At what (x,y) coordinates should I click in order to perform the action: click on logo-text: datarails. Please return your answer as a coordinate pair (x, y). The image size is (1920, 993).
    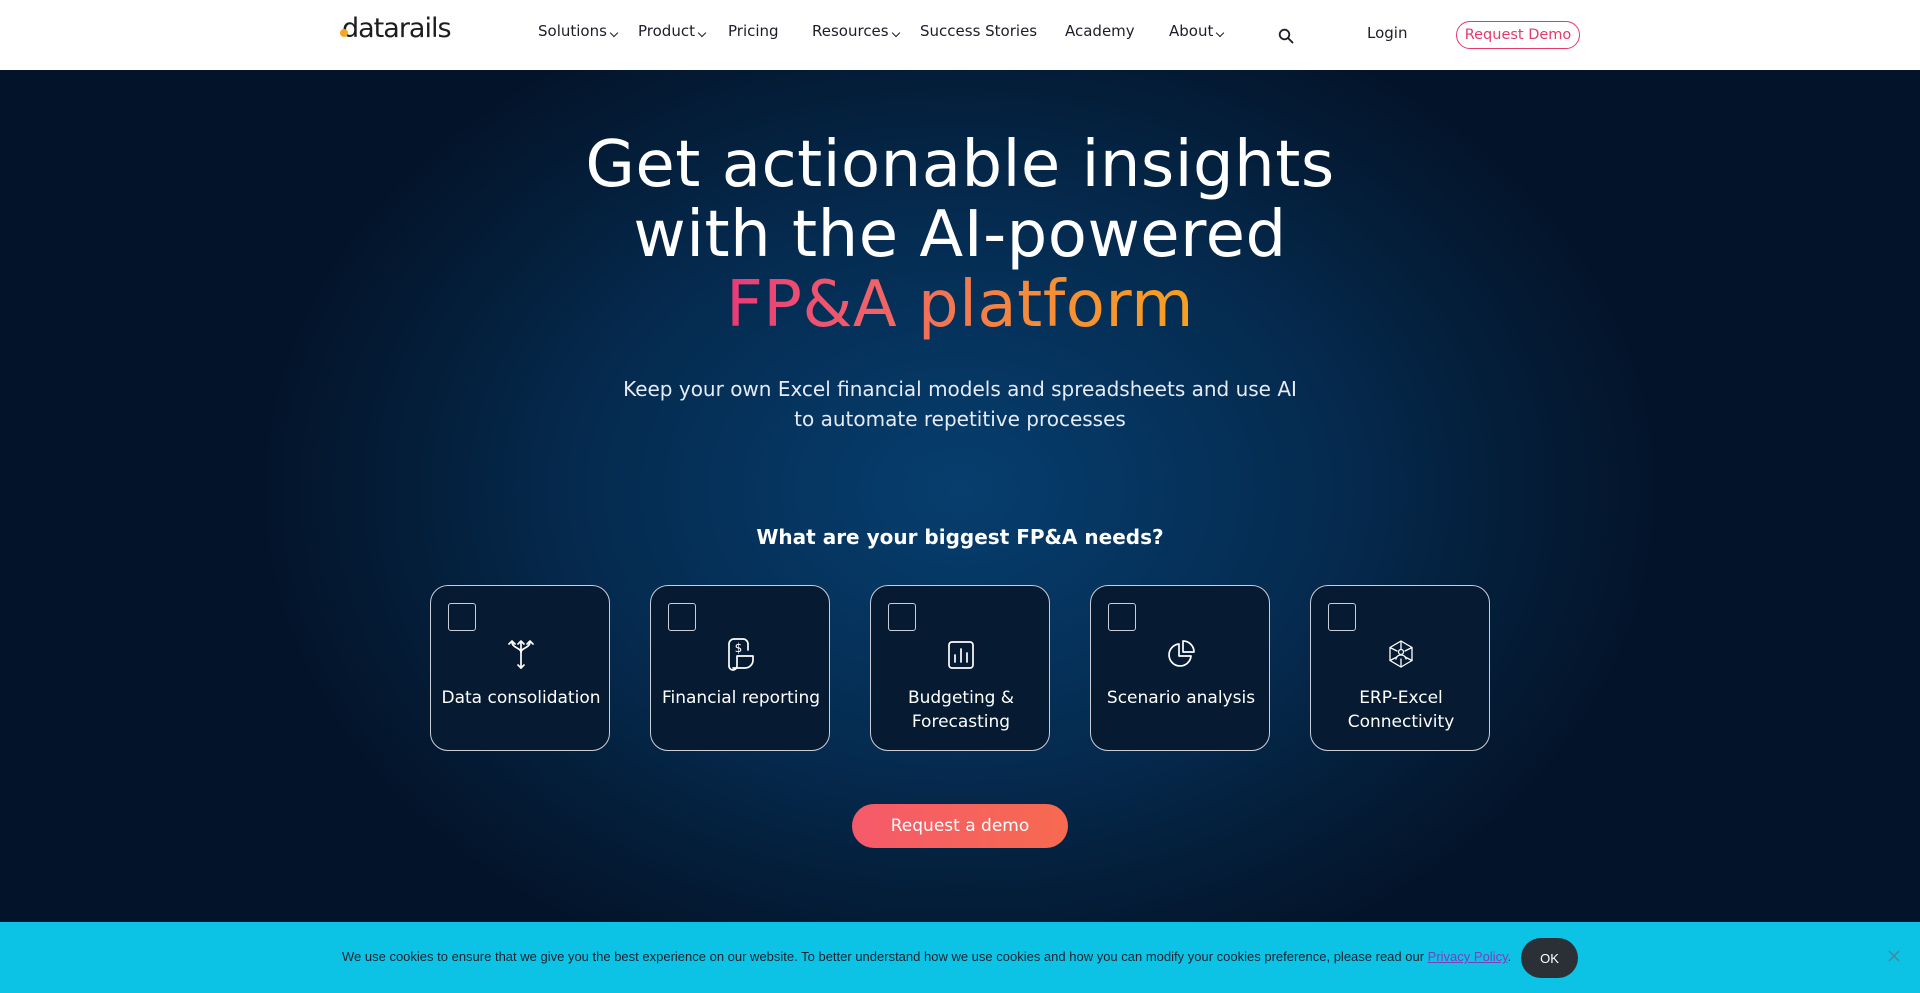
    Looking at the image, I should click on (397, 28).